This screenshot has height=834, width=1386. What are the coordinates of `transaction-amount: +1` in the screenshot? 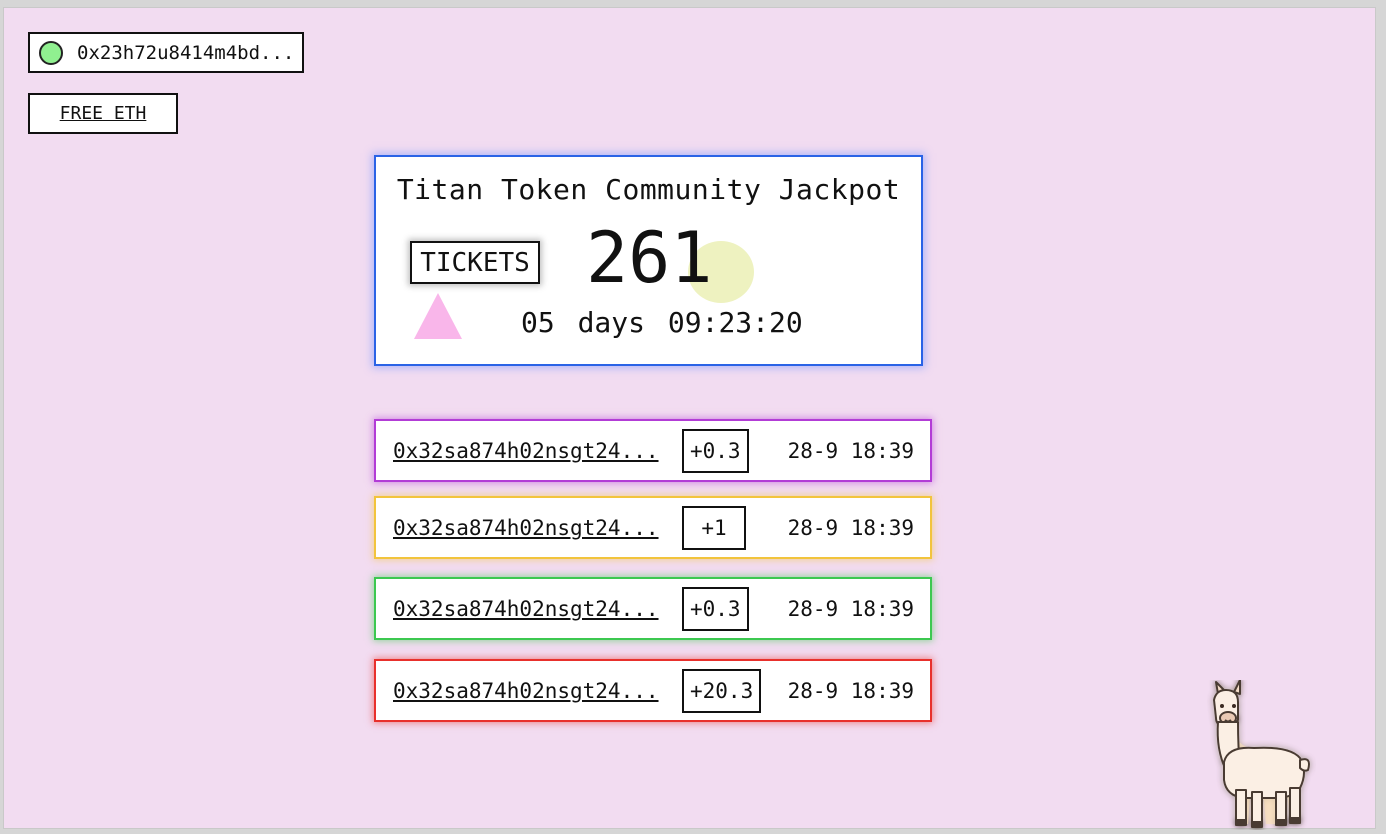 It's located at (714, 528).